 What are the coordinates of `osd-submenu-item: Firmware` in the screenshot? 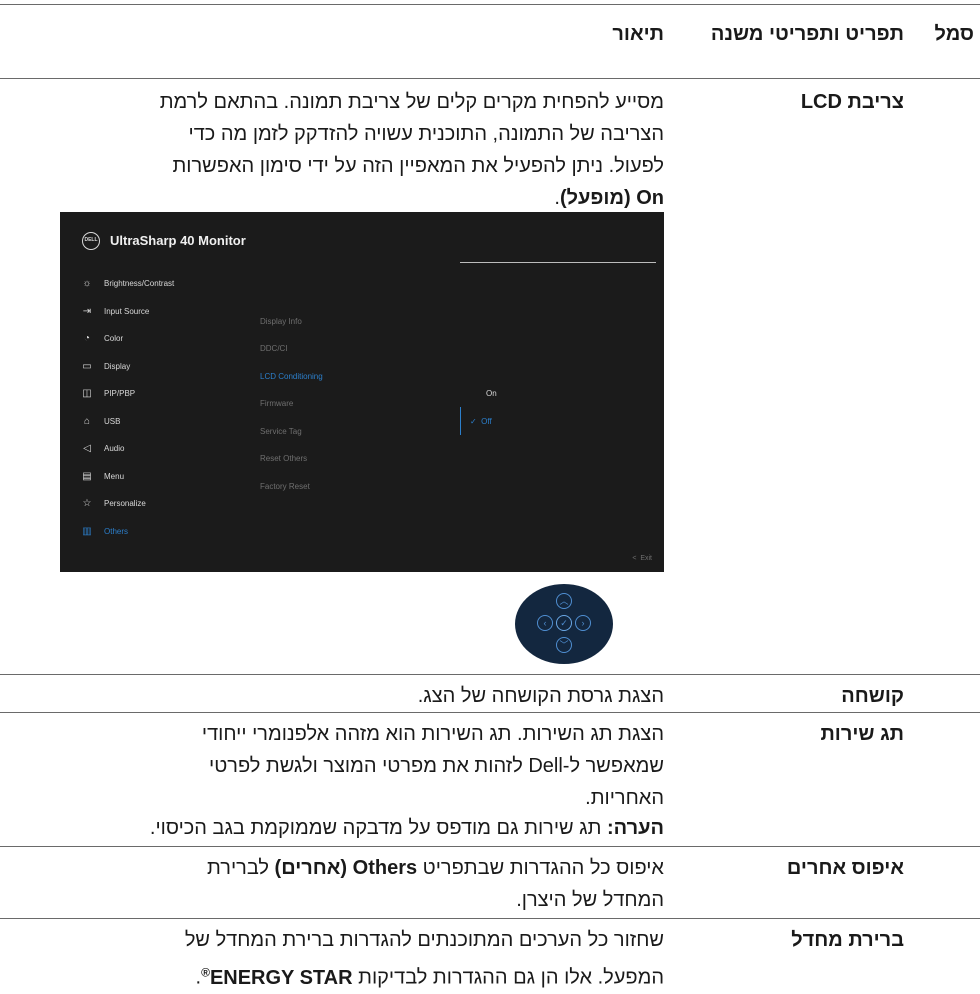 It's located at (276, 404).